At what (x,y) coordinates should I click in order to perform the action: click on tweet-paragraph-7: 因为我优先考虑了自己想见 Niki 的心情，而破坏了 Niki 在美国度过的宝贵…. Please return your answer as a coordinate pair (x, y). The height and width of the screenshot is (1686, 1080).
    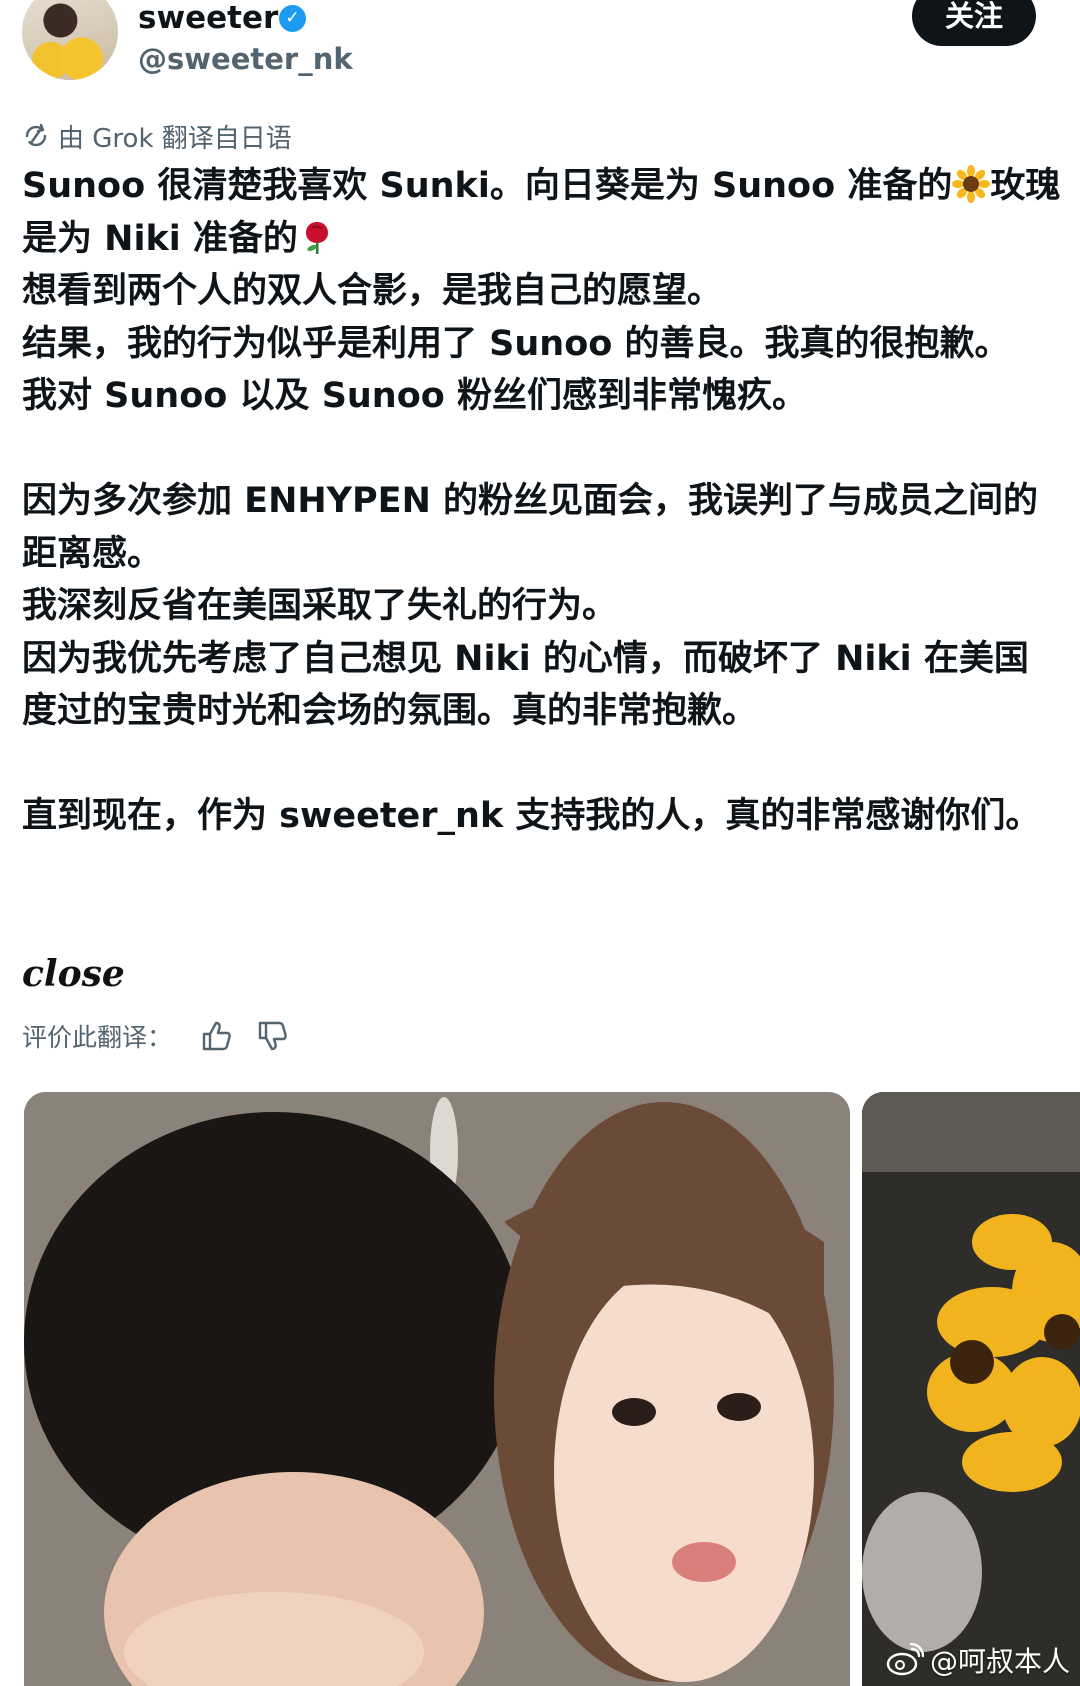
    Looking at the image, I should click on (525, 685).